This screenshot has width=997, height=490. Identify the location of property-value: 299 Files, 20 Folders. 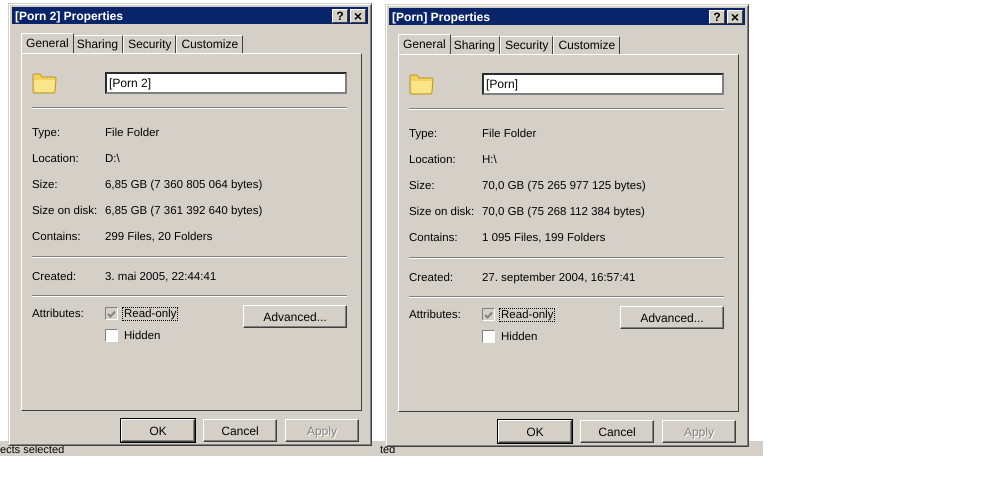
(158, 237).